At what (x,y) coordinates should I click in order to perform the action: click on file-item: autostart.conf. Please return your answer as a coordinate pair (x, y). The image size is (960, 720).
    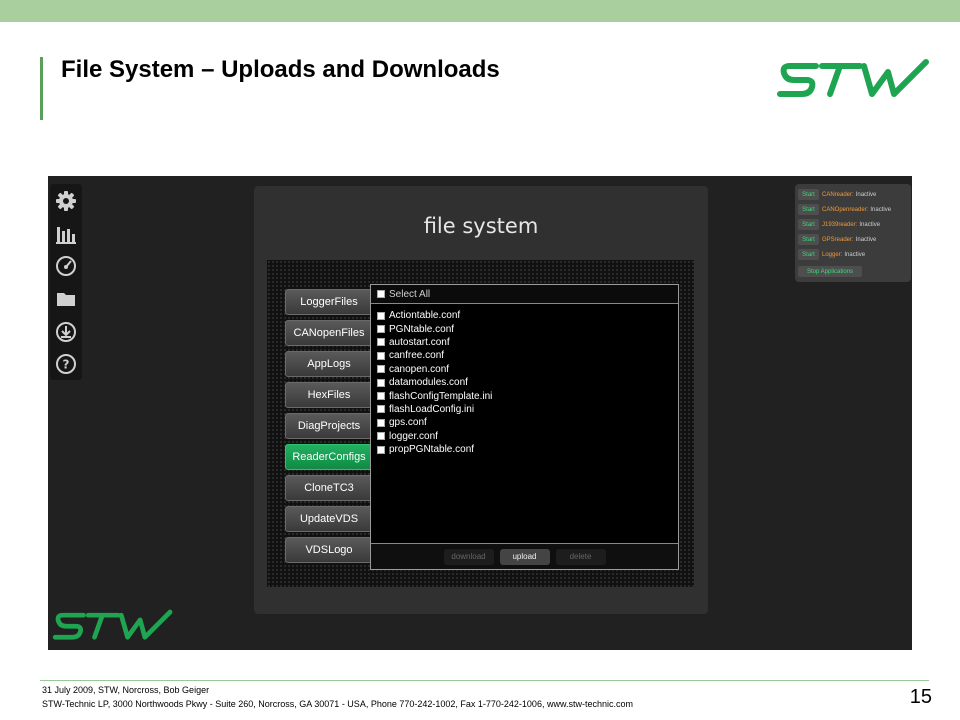
    Looking at the image, I should click on (527, 342).